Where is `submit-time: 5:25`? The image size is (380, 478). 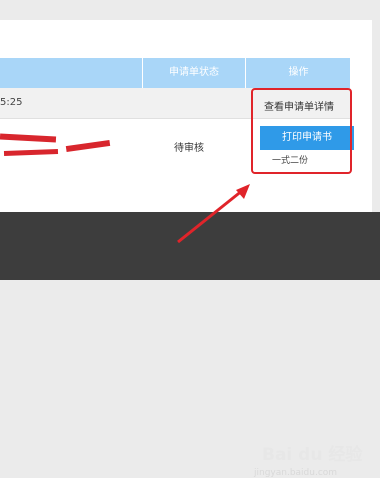
submit-time: 5:25 is located at coordinates (11, 102).